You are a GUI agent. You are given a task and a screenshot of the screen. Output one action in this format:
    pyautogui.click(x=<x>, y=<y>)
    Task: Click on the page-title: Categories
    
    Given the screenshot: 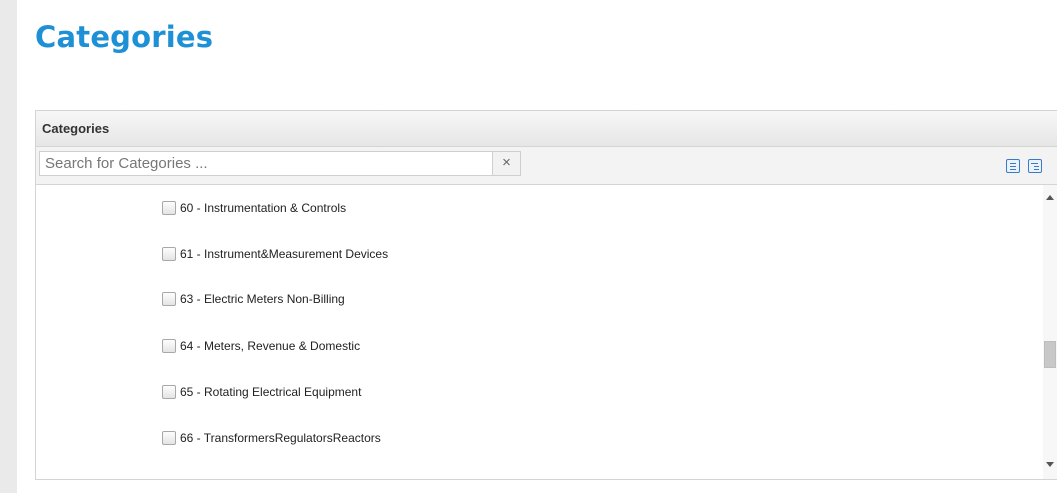 What is the action you would take?
    pyautogui.click(x=124, y=37)
    